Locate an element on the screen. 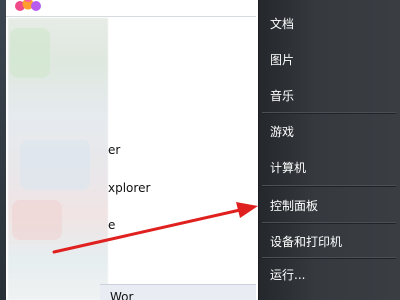 The height and width of the screenshot is (300, 400). windows-orb-icon is located at coordinates (28, 5).